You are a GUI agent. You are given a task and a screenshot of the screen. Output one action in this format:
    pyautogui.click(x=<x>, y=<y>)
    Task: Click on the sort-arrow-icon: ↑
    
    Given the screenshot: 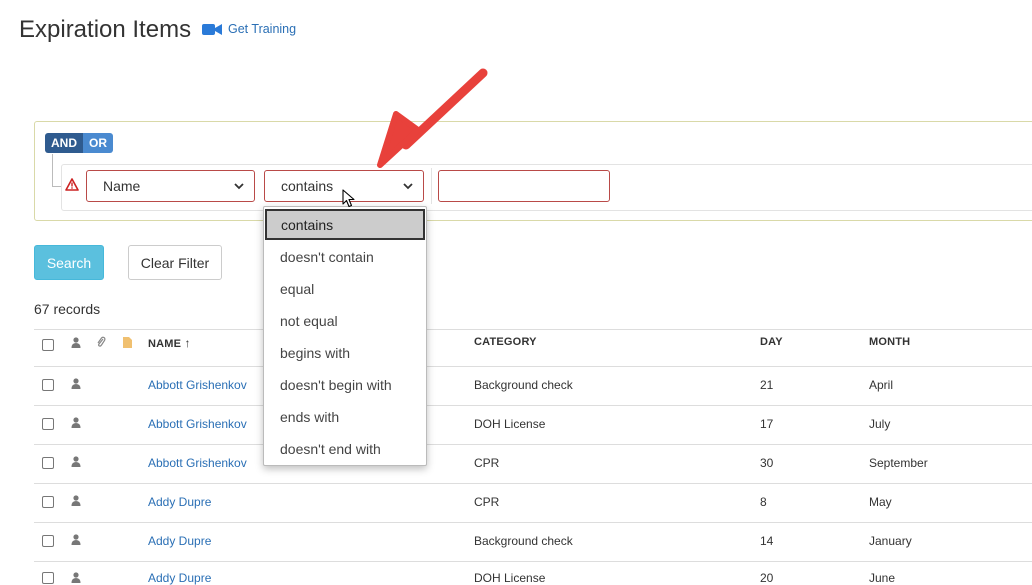 What is the action you would take?
    pyautogui.click(x=187, y=343)
    